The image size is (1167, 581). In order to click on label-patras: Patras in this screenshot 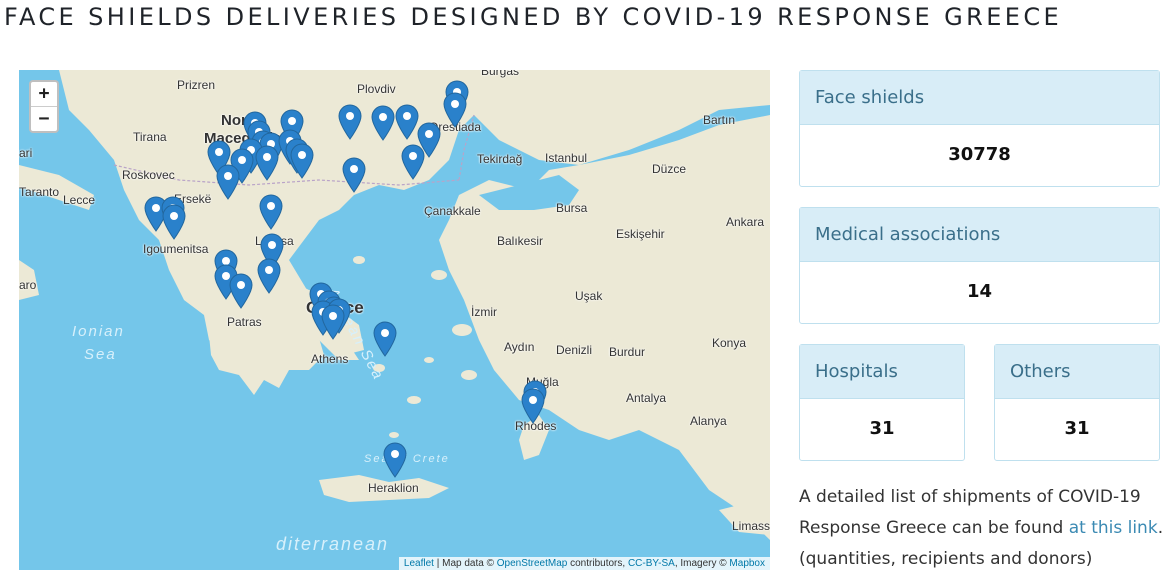, I will do `click(244, 322)`.